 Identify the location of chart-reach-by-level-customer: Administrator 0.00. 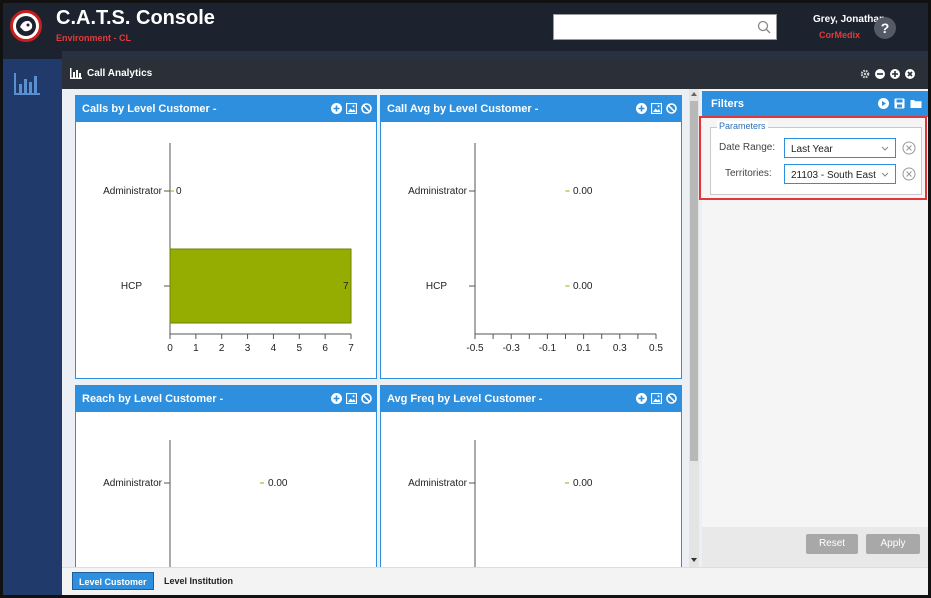
(195, 508).